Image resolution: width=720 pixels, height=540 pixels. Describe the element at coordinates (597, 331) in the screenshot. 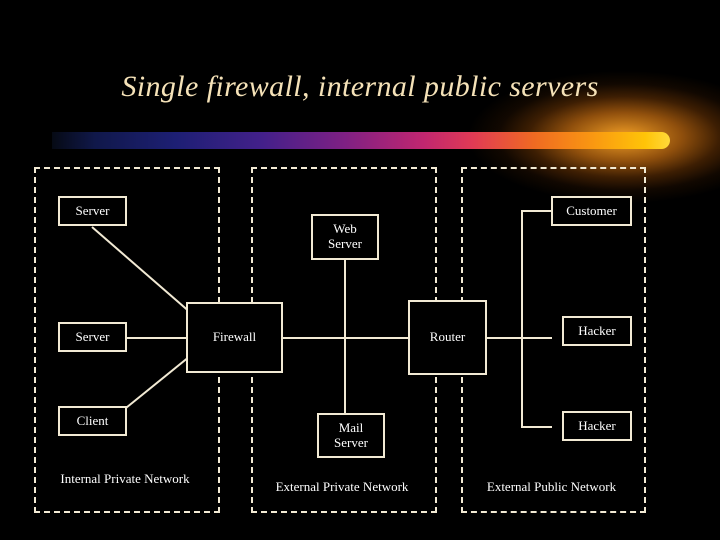

I see `node-hacker-top: Hacker` at that location.